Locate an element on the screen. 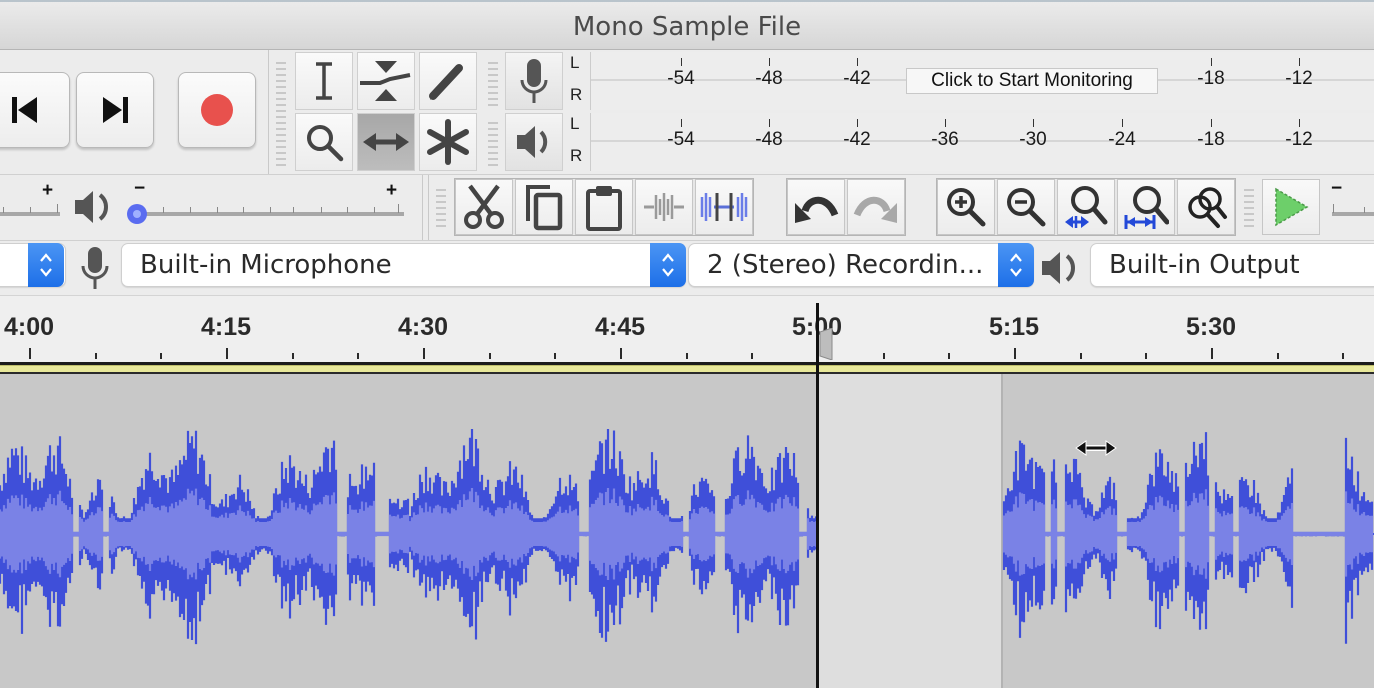  fit-project-button is located at coordinates (1146, 207).